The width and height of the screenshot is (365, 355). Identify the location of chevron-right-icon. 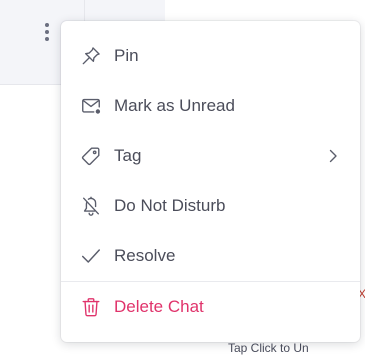
(333, 156).